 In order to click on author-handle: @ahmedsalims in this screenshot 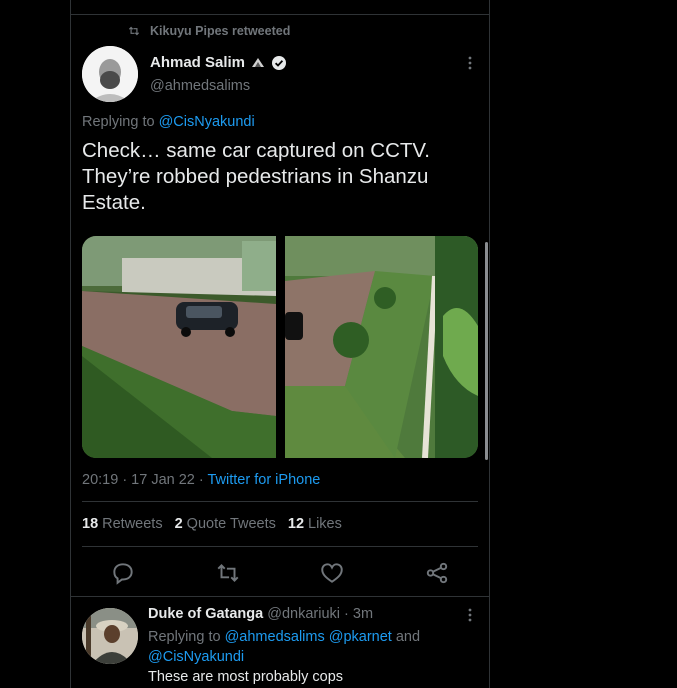, I will do `click(200, 86)`.